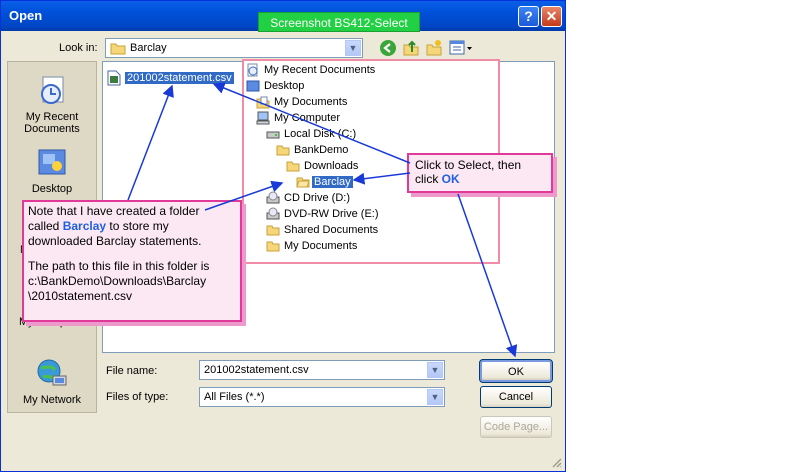 This screenshot has width=800, height=472. Describe the element at coordinates (52, 189) in the screenshot. I see `place-label: Desktop` at that location.